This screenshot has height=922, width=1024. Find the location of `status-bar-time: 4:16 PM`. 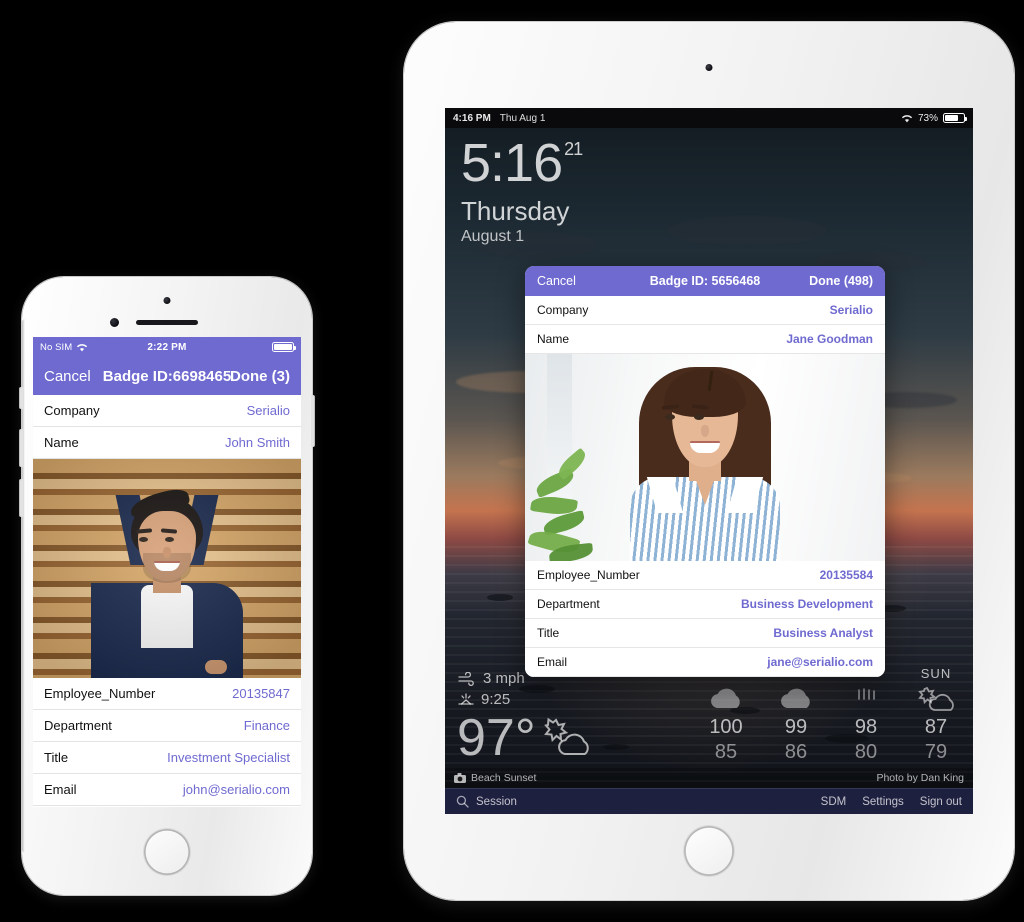

status-bar-time: 4:16 PM is located at coordinates (472, 118).